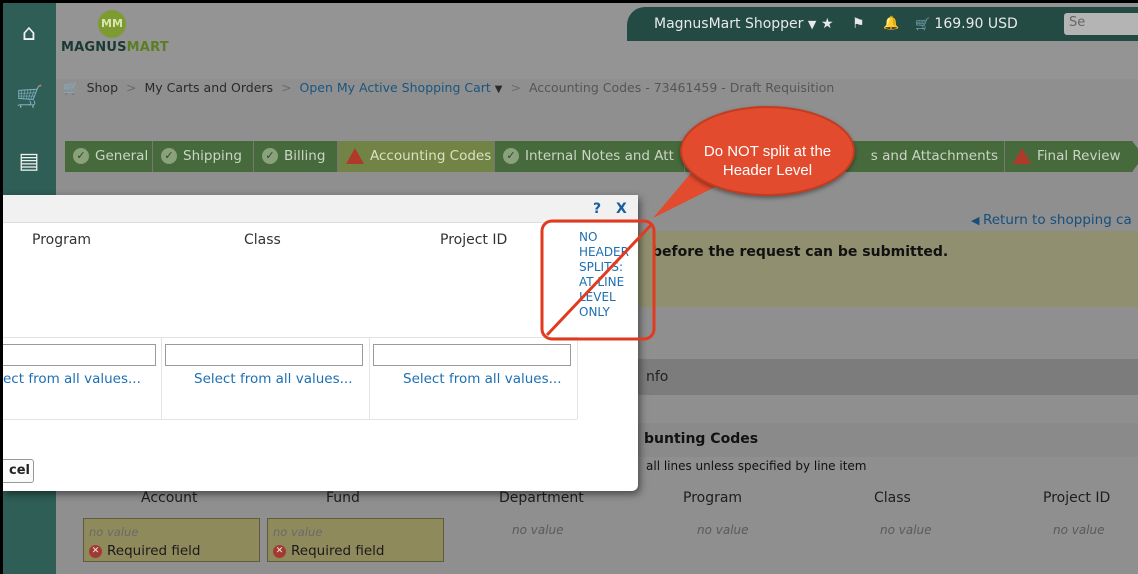 The width and height of the screenshot is (1138, 574). Describe the element at coordinates (756, 466) in the screenshot. I see `section-subtitle: all lines unless specified by line item` at that location.